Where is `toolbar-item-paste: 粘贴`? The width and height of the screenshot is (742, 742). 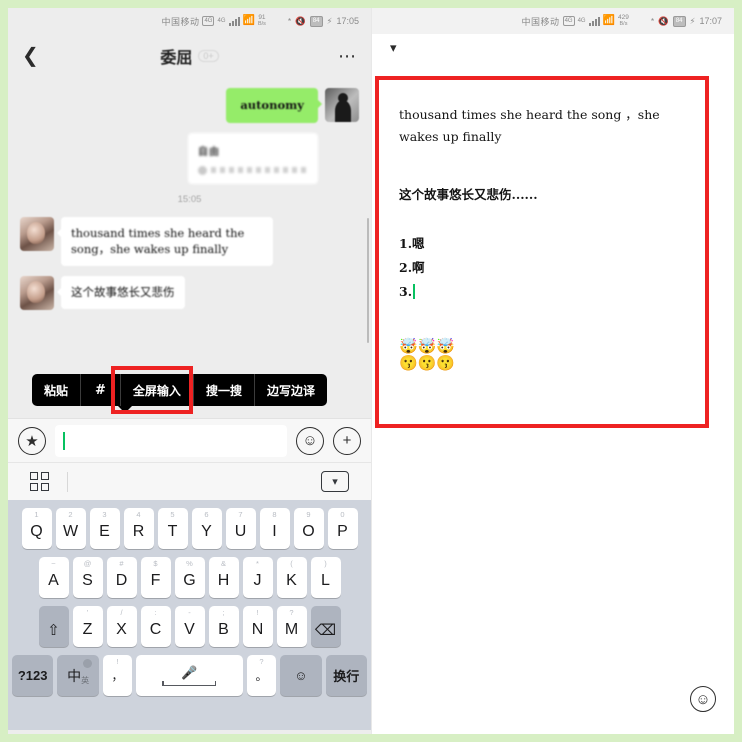
toolbar-item-paste: 粘贴 is located at coordinates (57, 390).